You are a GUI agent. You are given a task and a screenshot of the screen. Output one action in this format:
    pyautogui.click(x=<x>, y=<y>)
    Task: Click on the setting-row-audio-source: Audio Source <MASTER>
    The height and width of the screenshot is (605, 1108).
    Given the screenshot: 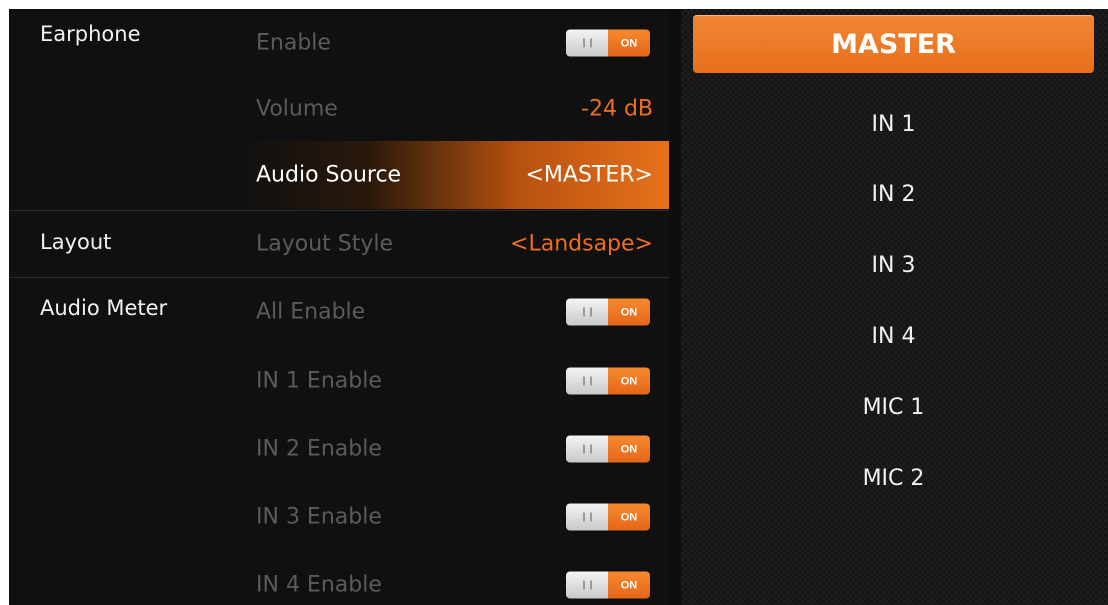 What is the action you would take?
    pyautogui.click(x=455, y=175)
    